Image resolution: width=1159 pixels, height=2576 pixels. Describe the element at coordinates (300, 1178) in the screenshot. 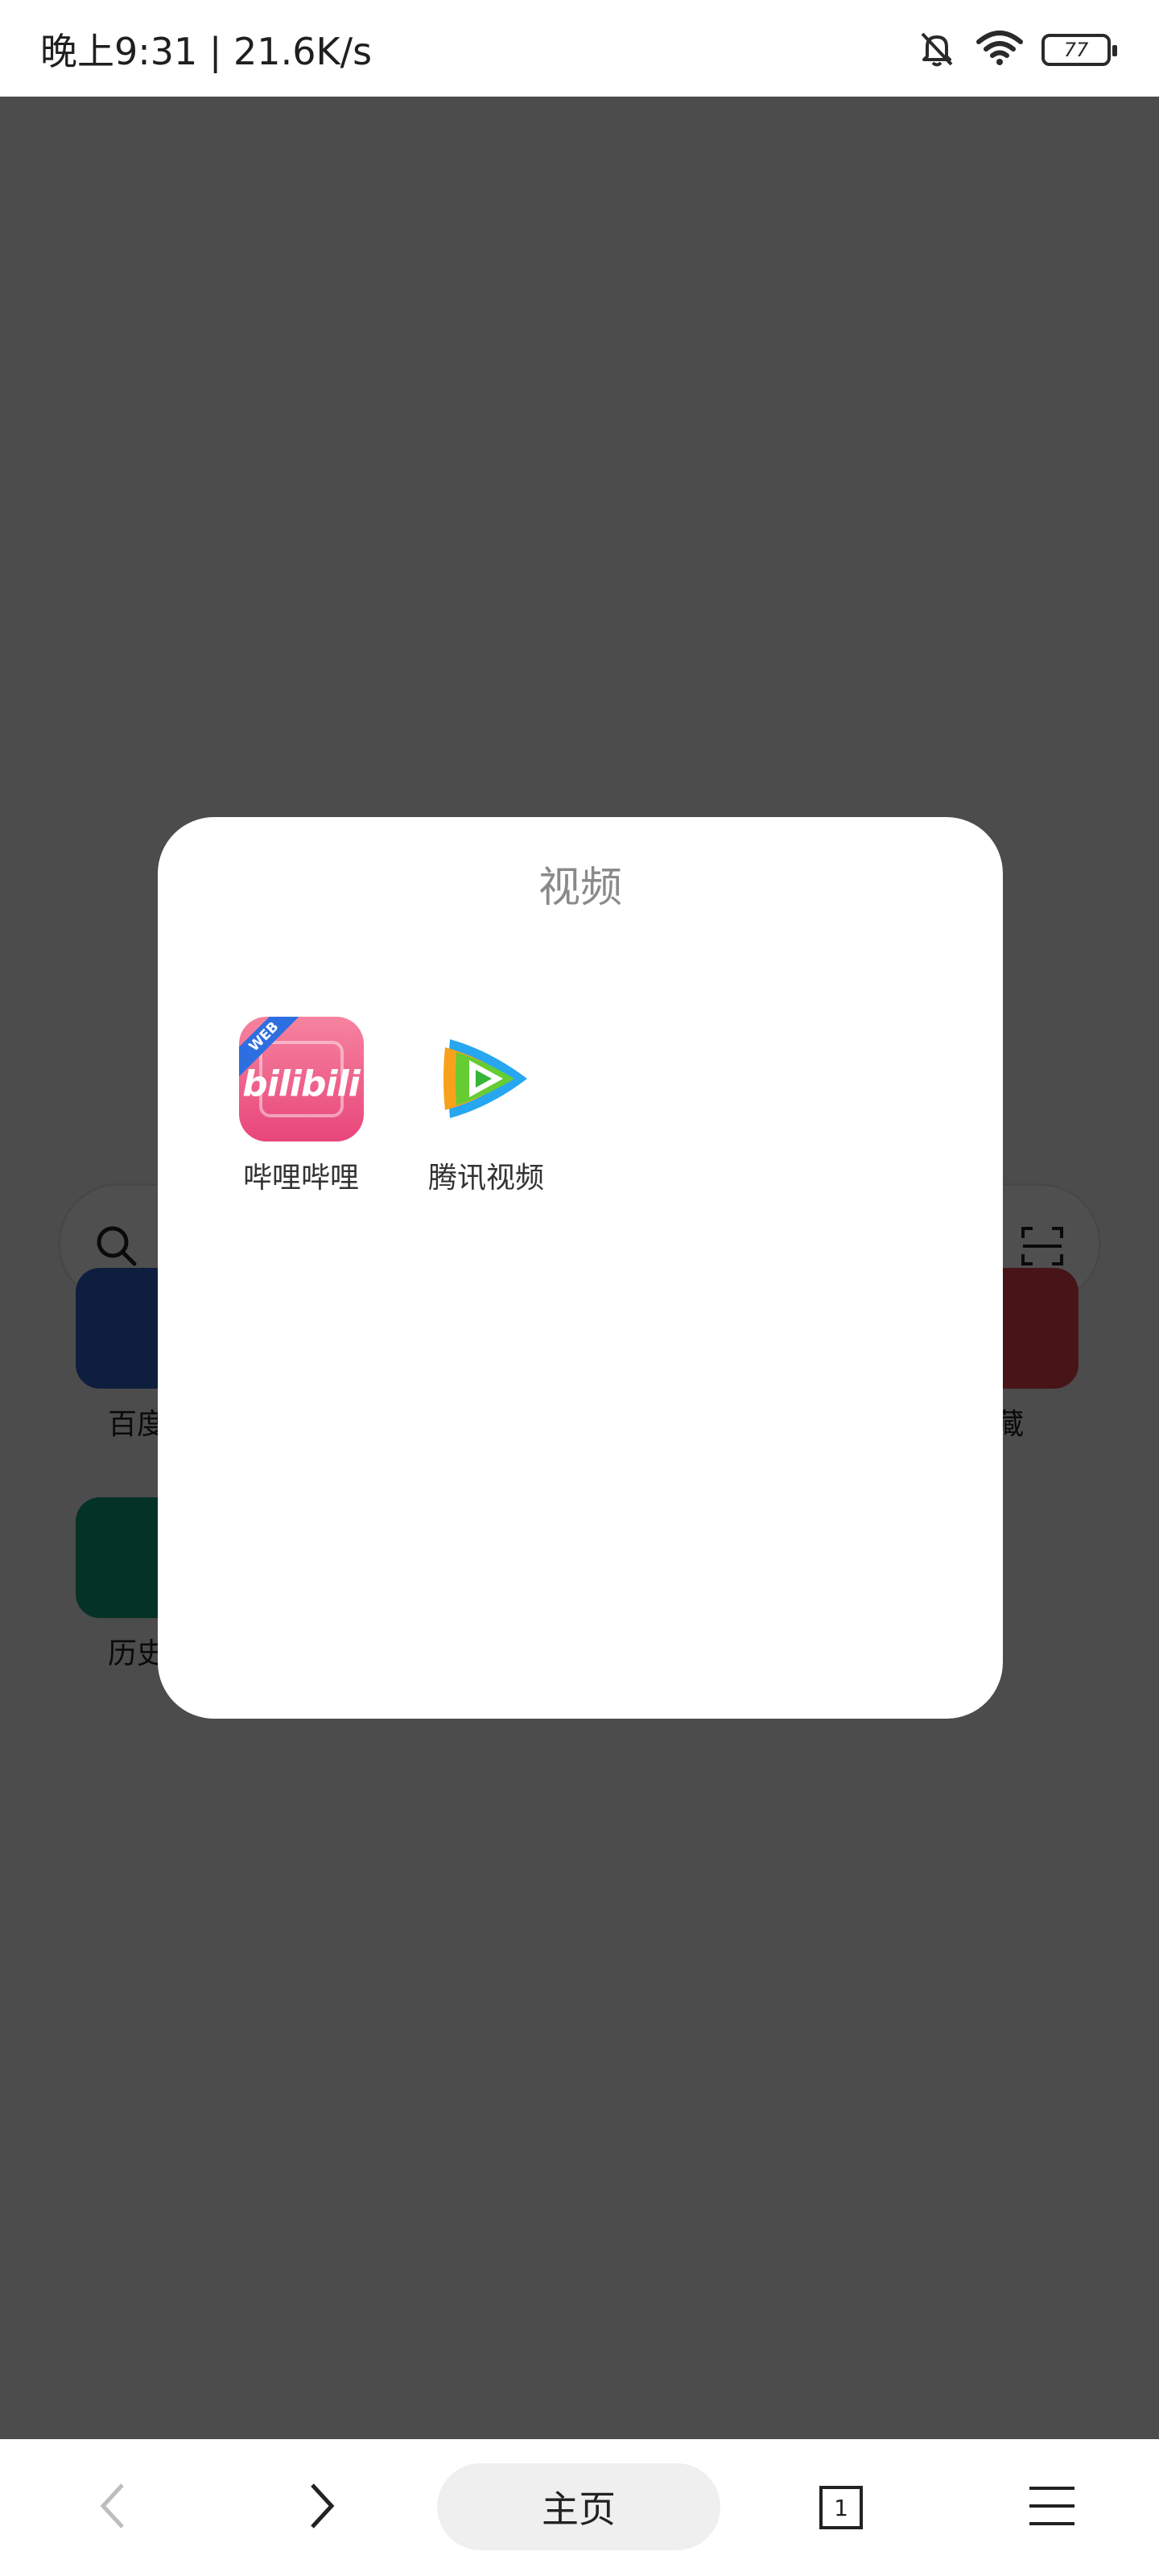

I see `app-label: 哔哩哔哩` at that location.